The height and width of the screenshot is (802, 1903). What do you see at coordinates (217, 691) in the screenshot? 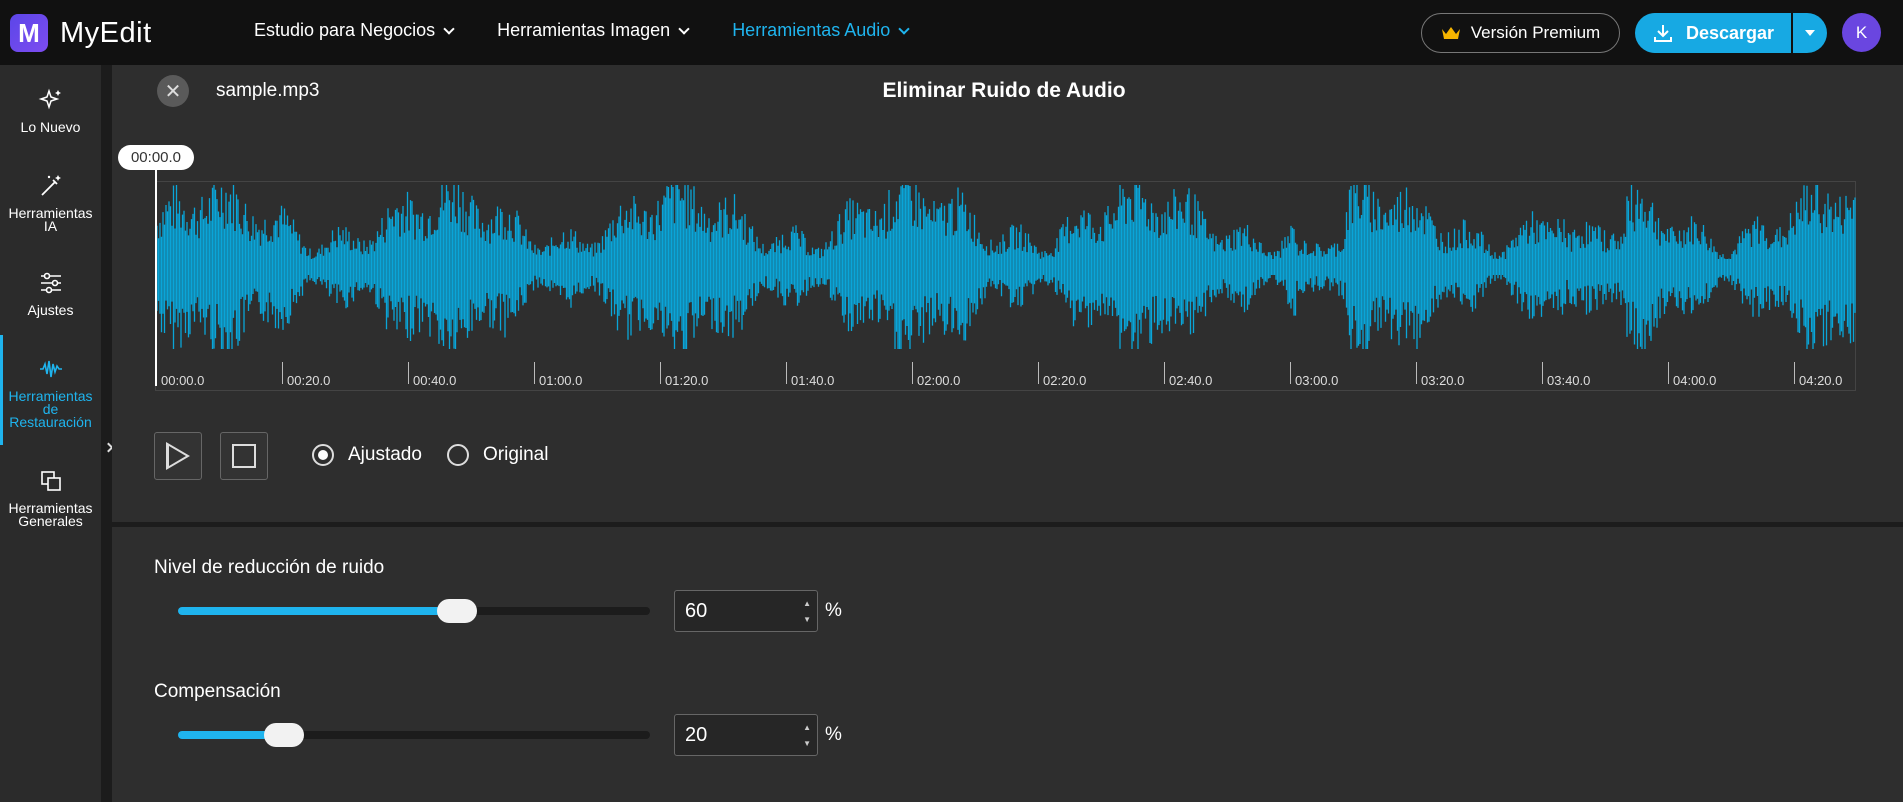
I see `compensation-label: Compensación` at bounding box center [217, 691].